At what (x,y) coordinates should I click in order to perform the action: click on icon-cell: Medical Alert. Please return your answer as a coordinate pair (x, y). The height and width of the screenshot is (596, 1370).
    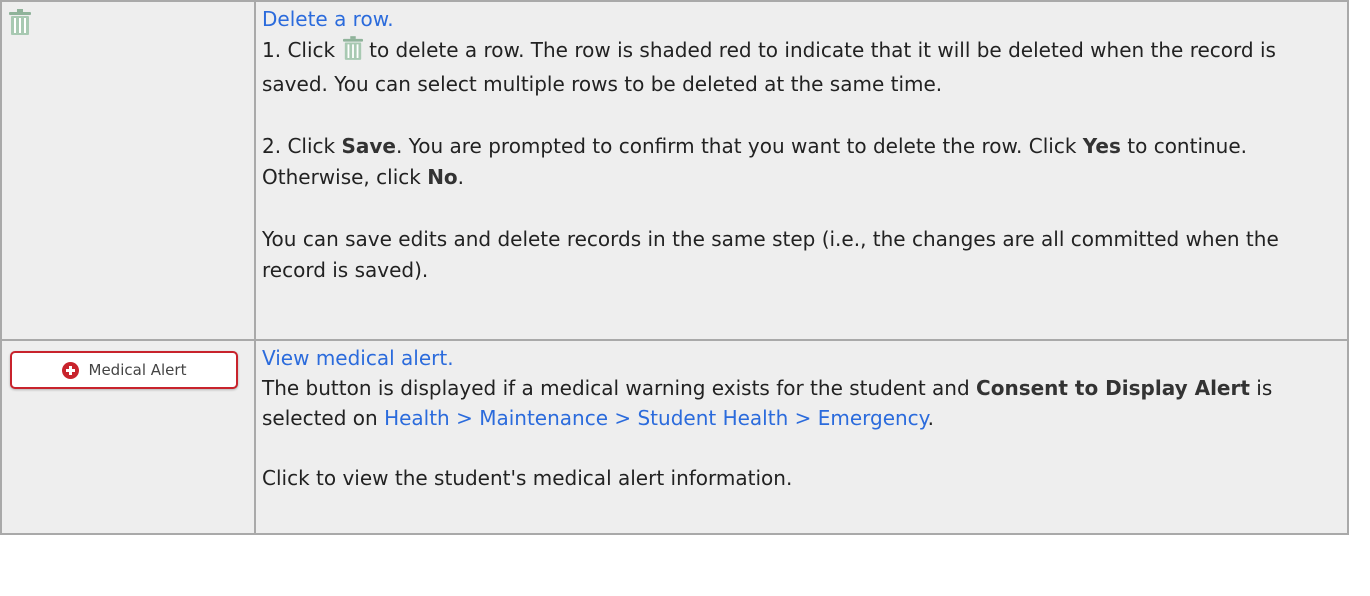
    Looking at the image, I should click on (128, 437).